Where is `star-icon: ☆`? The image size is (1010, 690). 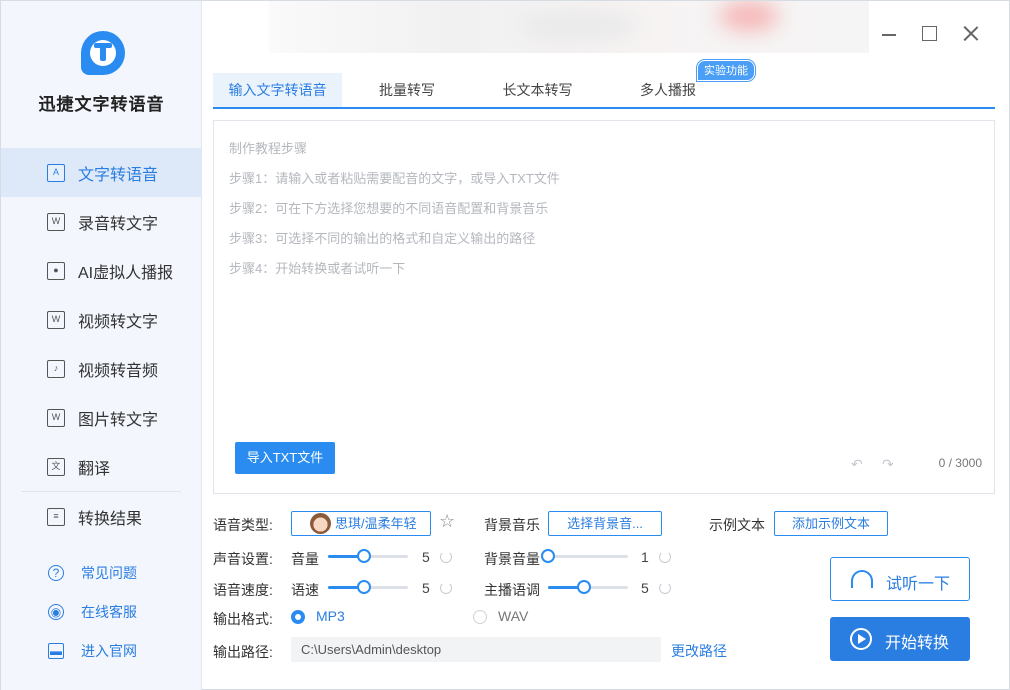 star-icon: ☆ is located at coordinates (447, 521).